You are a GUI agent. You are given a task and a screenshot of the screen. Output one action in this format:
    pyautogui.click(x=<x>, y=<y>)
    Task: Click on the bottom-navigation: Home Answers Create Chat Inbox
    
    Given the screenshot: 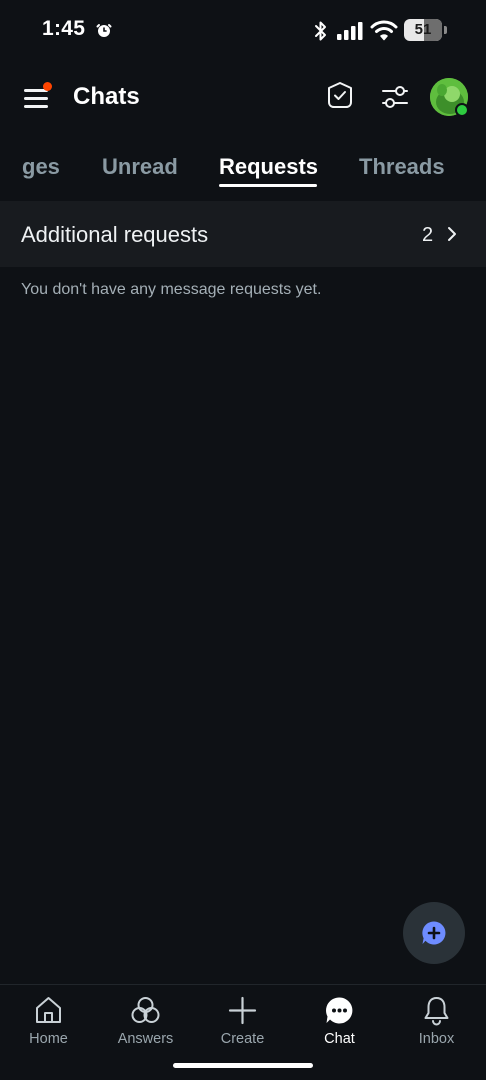 What is the action you would take?
    pyautogui.click(x=243, y=1032)
    